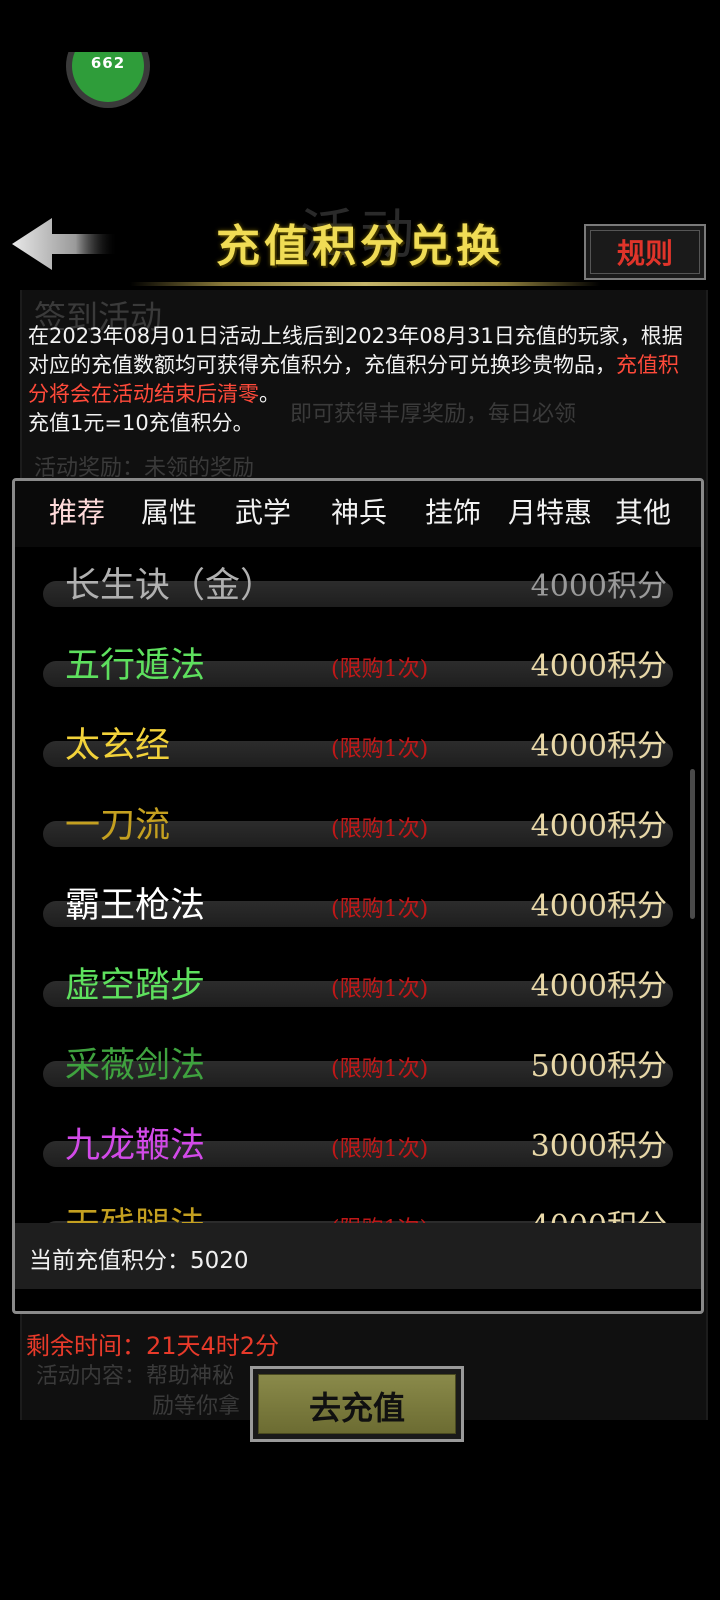 This screenshot has width=720, height=1600. Describe the element at coordinates (269, 394) in the screenshot. I see `description-end: 。` at that location.